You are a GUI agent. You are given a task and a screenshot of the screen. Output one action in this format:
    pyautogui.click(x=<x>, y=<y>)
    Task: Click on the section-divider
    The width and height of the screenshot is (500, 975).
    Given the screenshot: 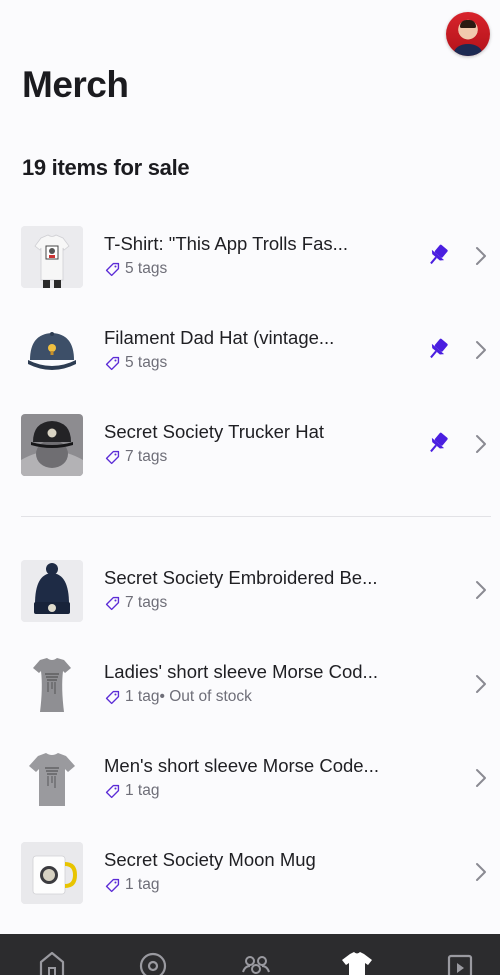 What is the action you would take?
    pyautogui.click(x=256, y=516)
    